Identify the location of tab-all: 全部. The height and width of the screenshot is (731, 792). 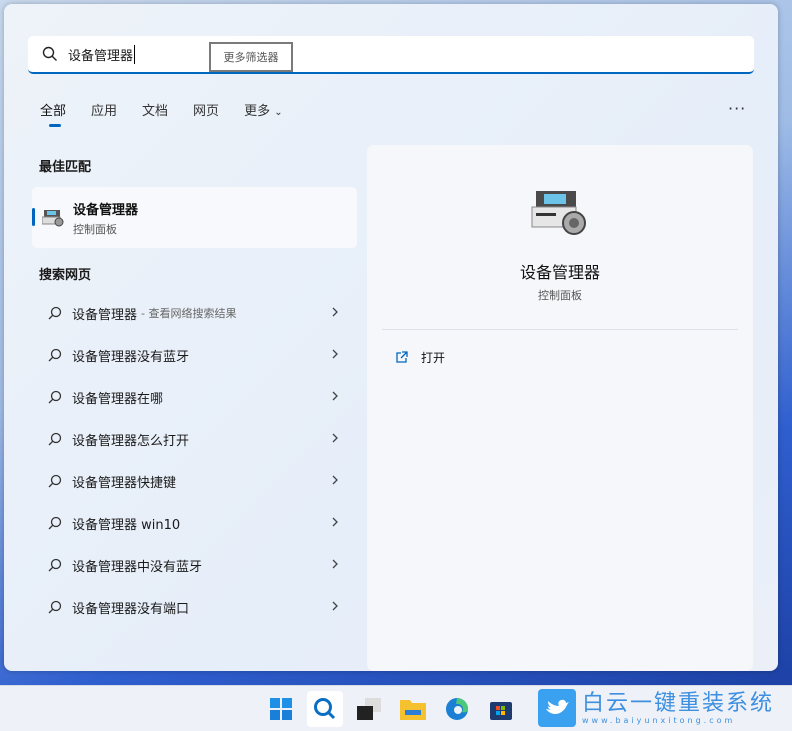
(53, 113).